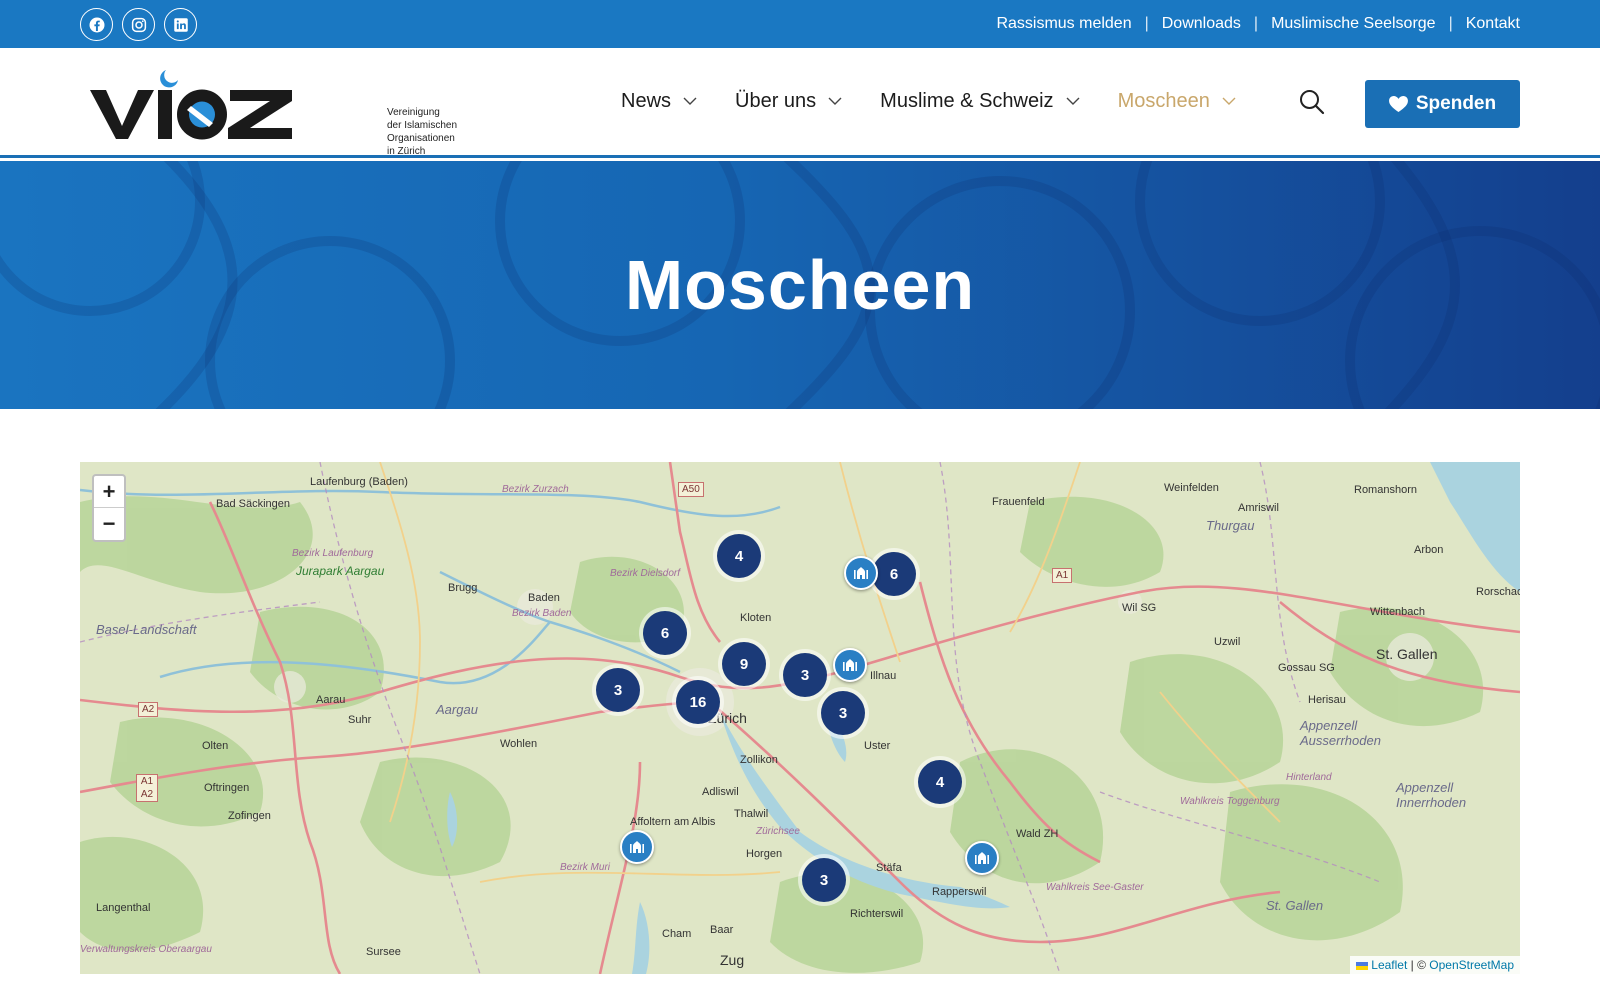  Describe the element at coordinates (1389, 965) in the screenshot. I see `leaflet-link: Leaflet` at that location.